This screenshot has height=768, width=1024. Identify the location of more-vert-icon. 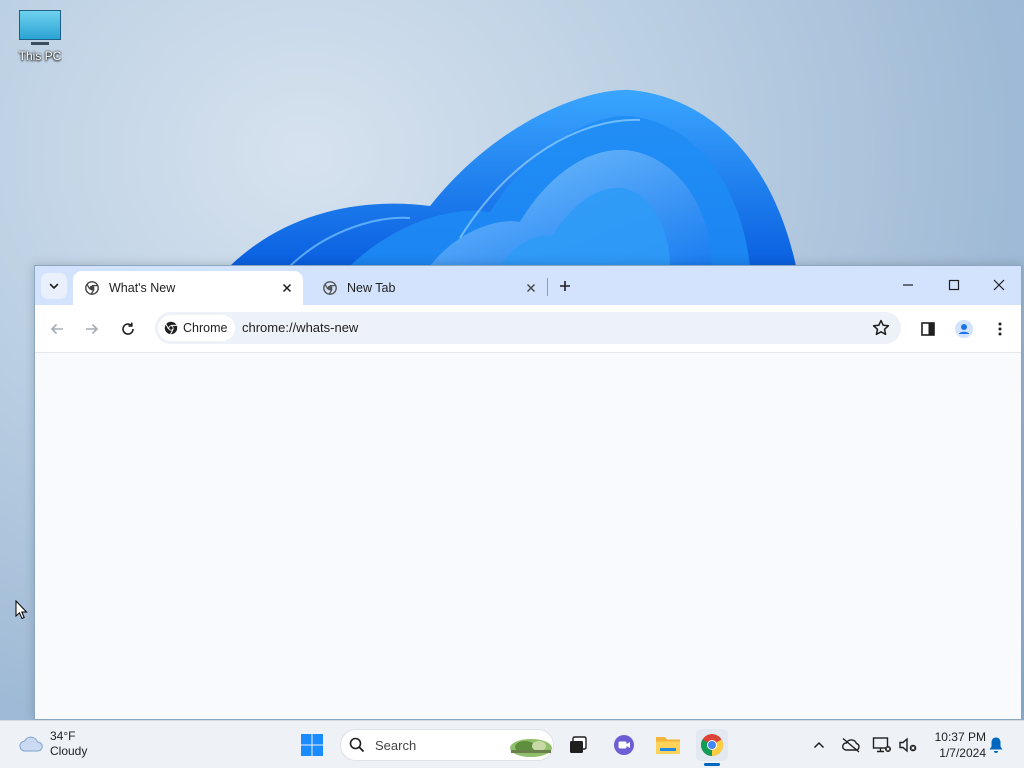
(1000, 329).